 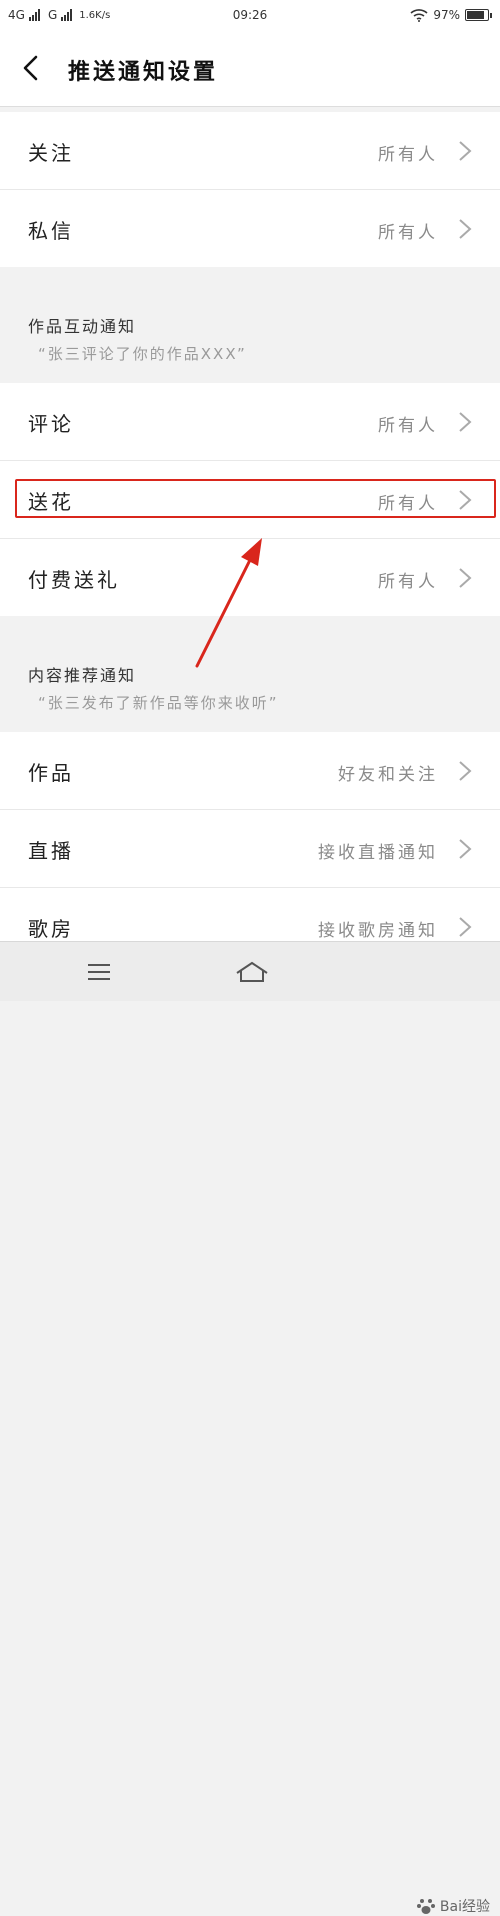 I want to click on section-content-recommend: 内容推荐通知 “张三发布了新作品等你来收听”, so click(x=250, y=674).